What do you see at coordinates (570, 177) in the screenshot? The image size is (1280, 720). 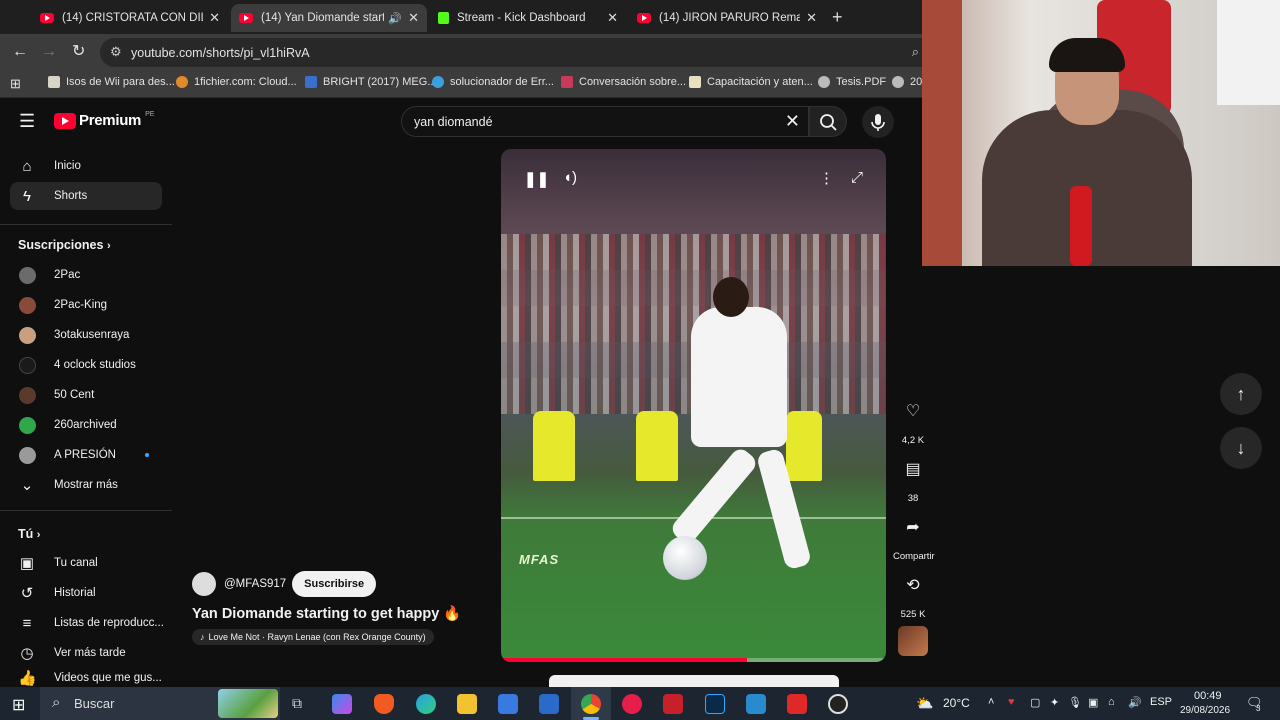 I see `volume-icon: ◖)` at bounding box center [570, 177].